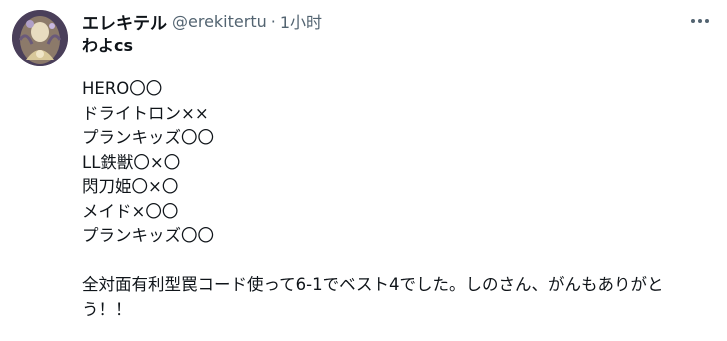 This screenshot has height=341, width=727. I want to click on timestamp: 1小时, so click(301, 21).